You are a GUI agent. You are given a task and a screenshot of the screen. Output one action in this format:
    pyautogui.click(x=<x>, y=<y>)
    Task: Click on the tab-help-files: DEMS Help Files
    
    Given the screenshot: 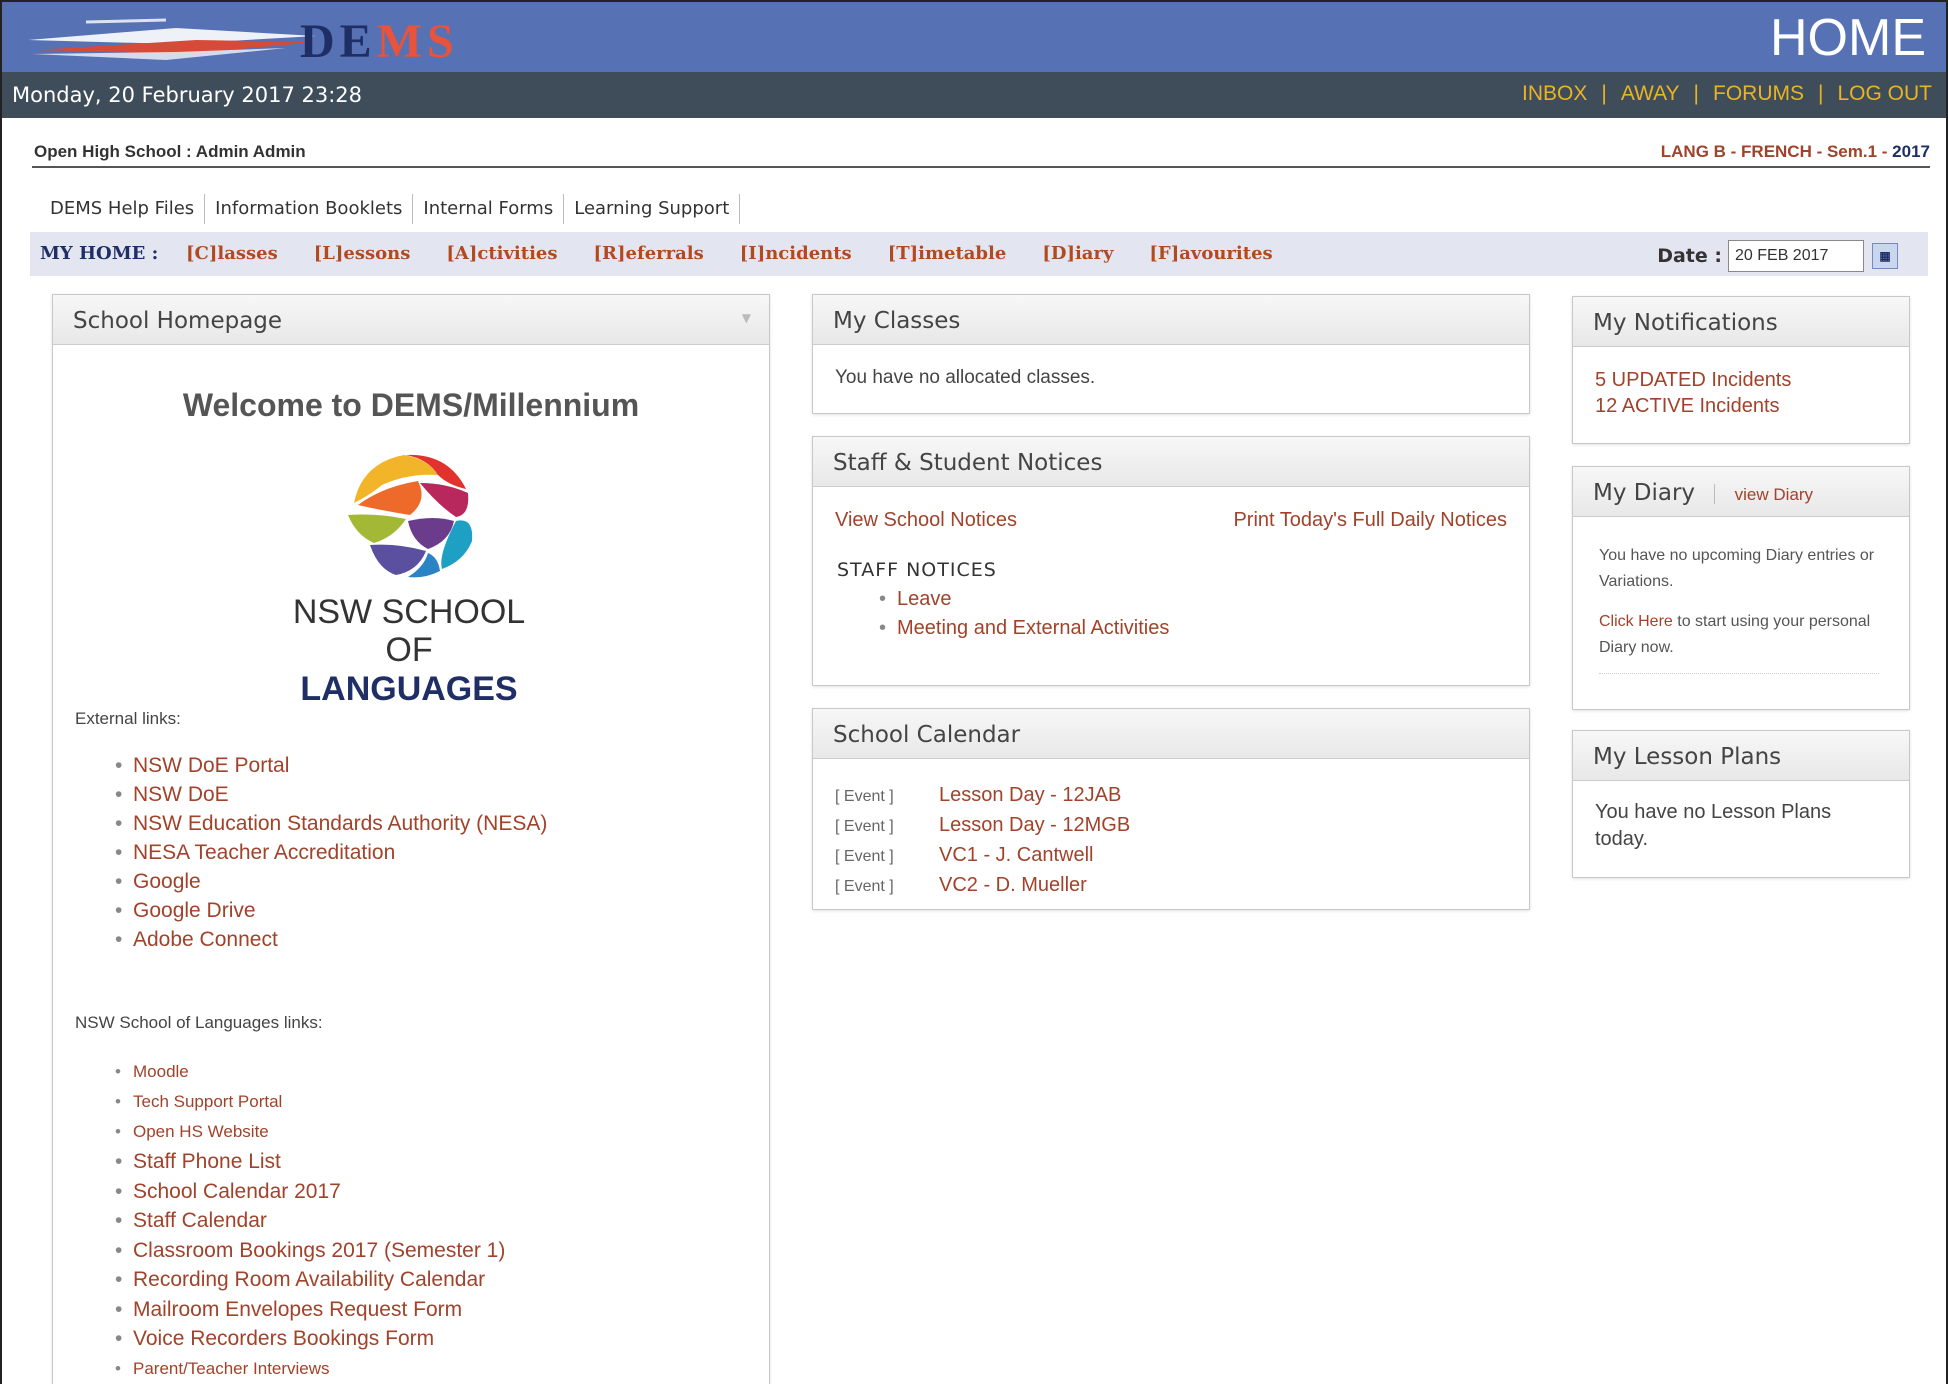 What is the action you would take?
    pyautogui.click(x=123, y=209)
    